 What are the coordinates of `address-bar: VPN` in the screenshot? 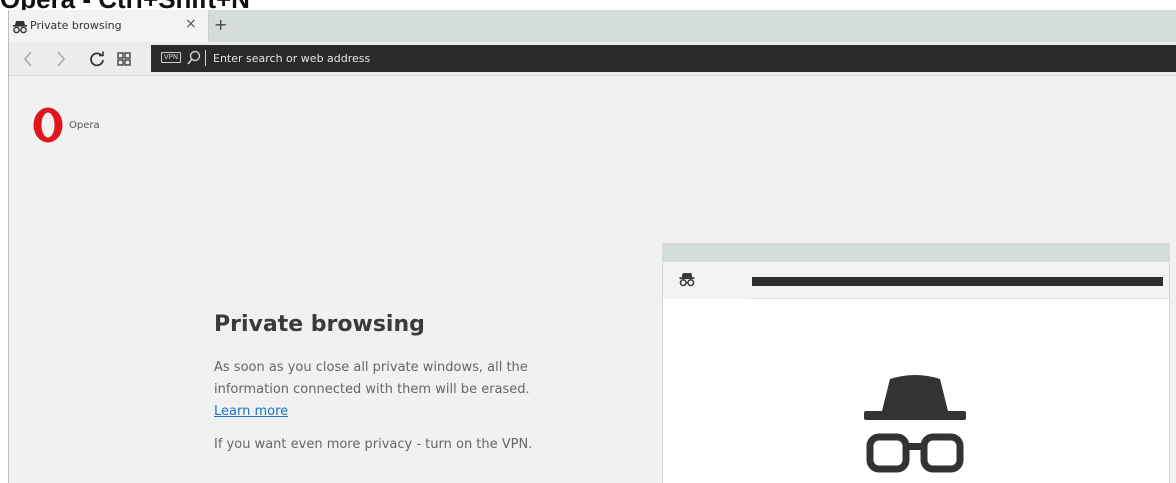 It's located at (663, 58).